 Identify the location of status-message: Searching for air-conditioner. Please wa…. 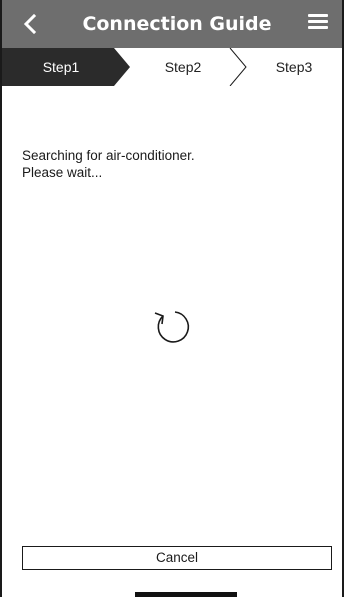
(108, 164).